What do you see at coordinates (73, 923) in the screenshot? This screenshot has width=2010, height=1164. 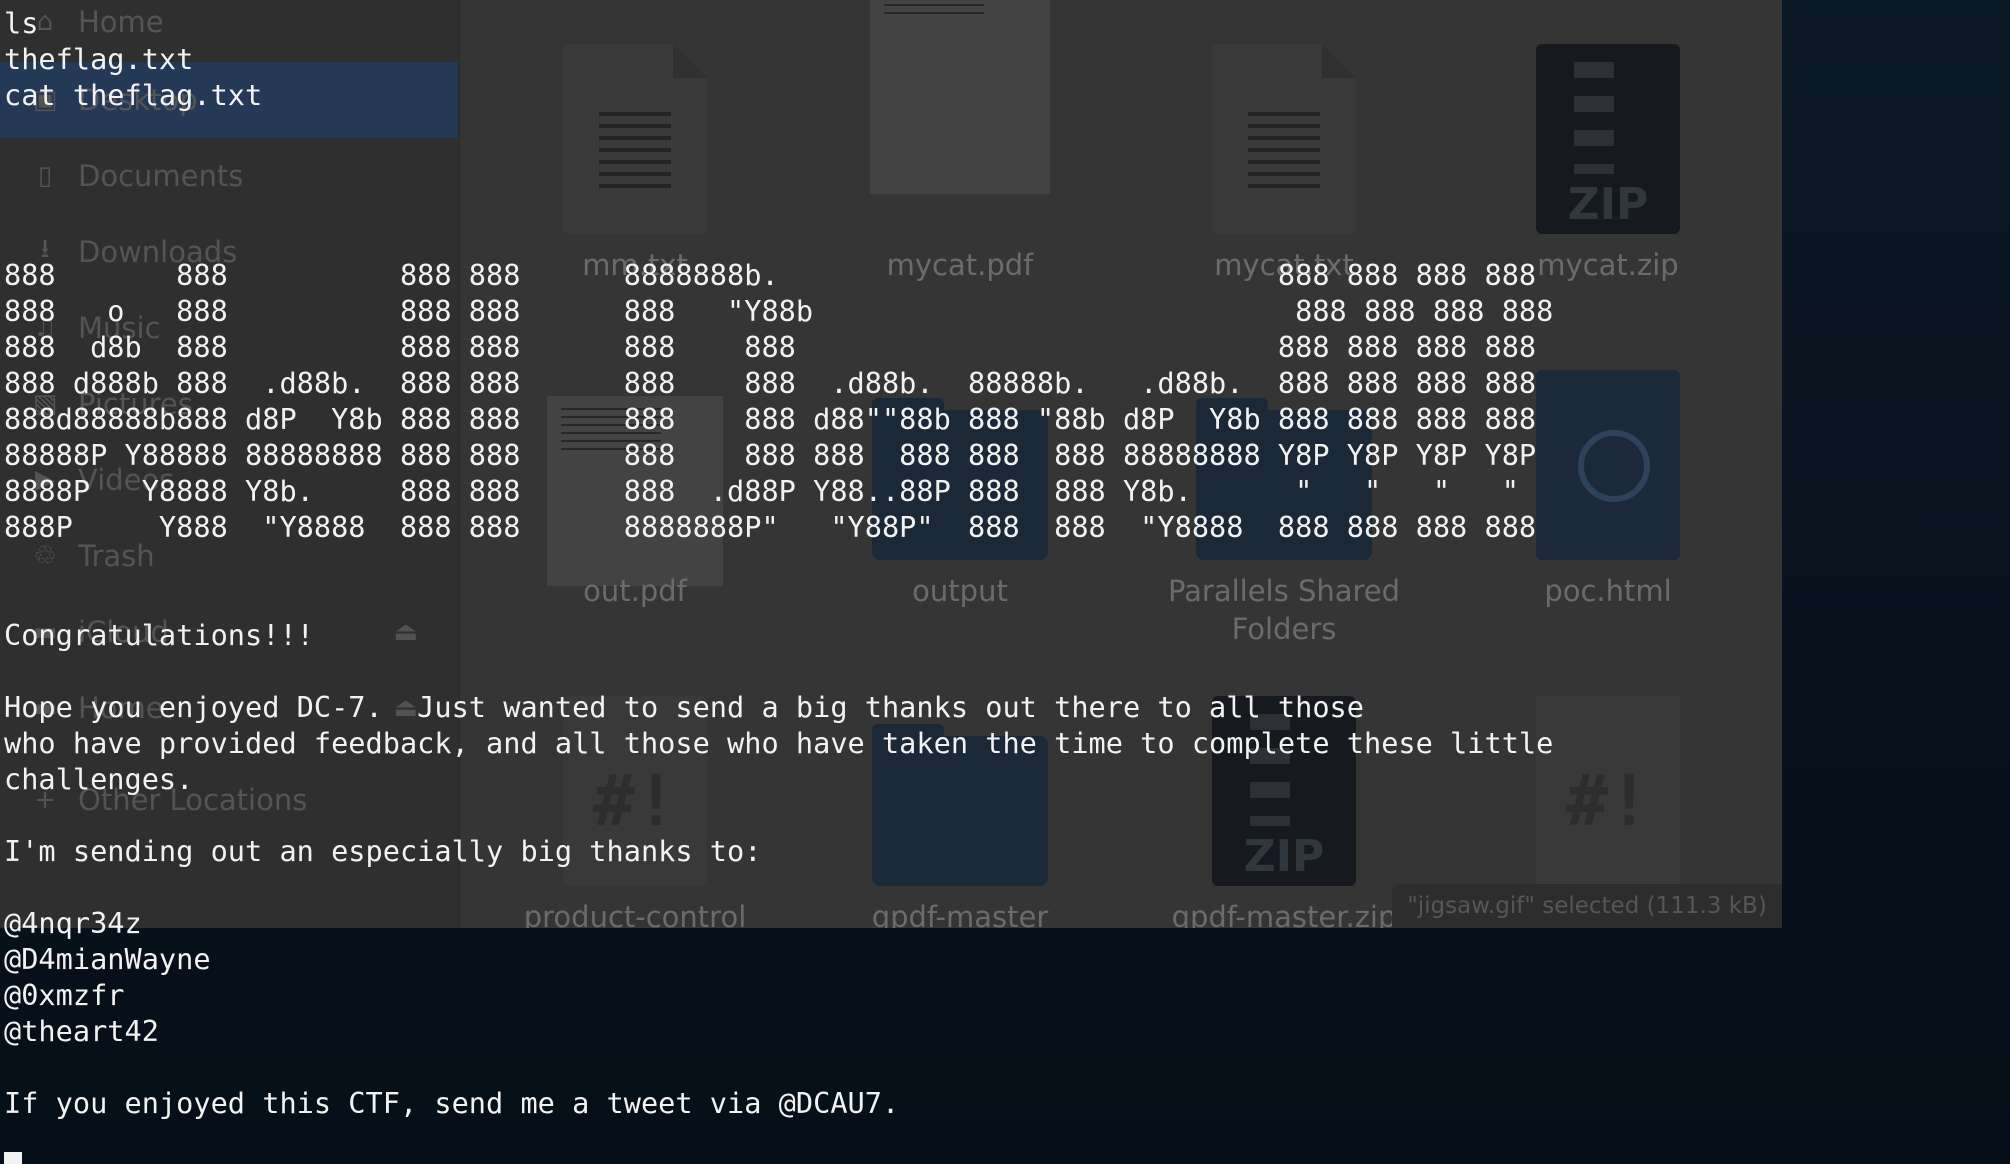 I see `terminal-line: @4nqr34z` at bounding box center [73, 923].